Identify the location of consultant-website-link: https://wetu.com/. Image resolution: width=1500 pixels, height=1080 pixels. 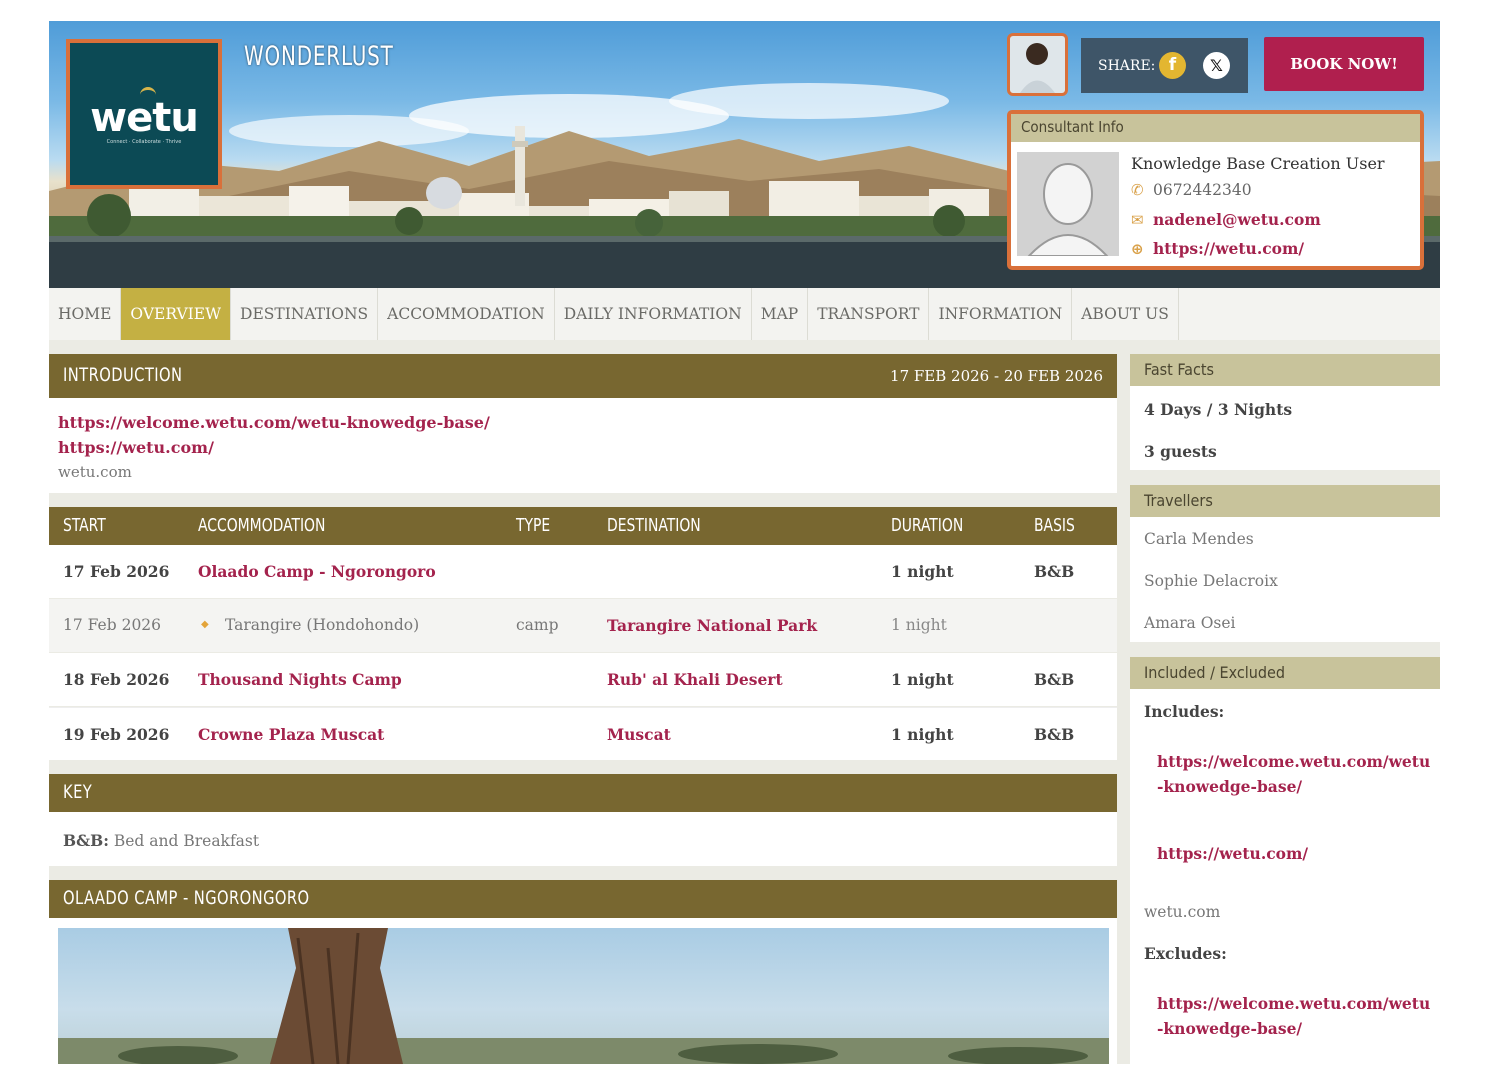
(1228, 248).